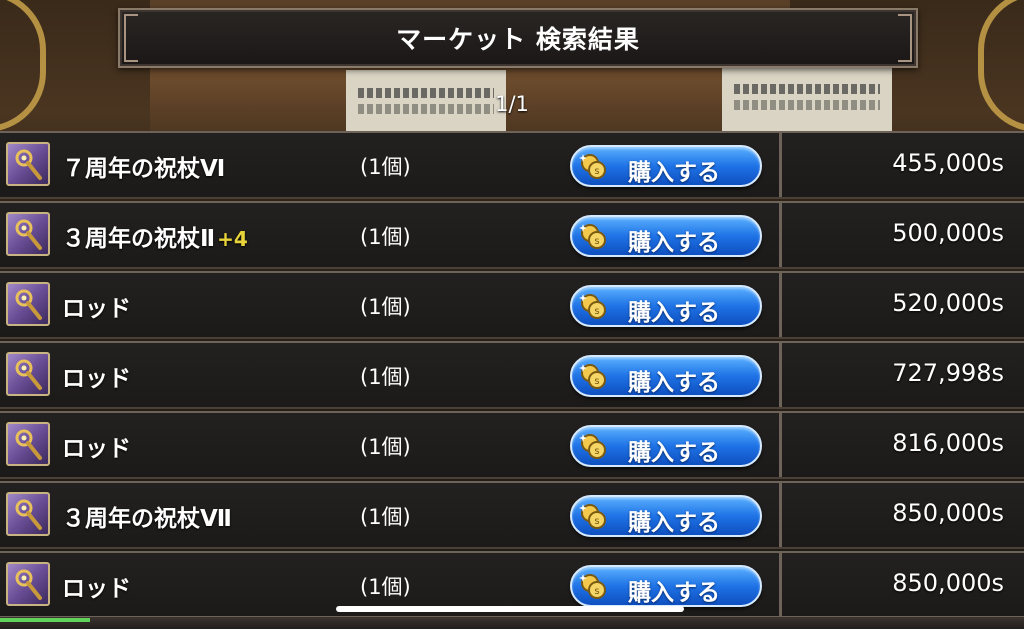 This screenshot has width=1024, height=629. I want to click on item-price: 816,000s, so click(948, 443).